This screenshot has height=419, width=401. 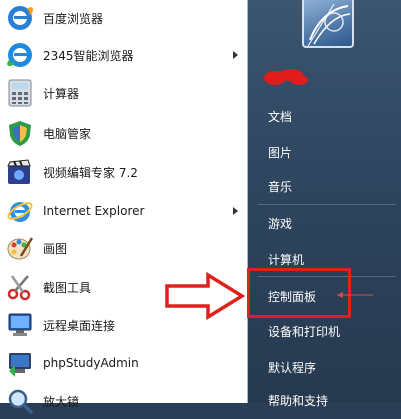 I want to click on phpstudy-icon, so click(x=20, y=363).